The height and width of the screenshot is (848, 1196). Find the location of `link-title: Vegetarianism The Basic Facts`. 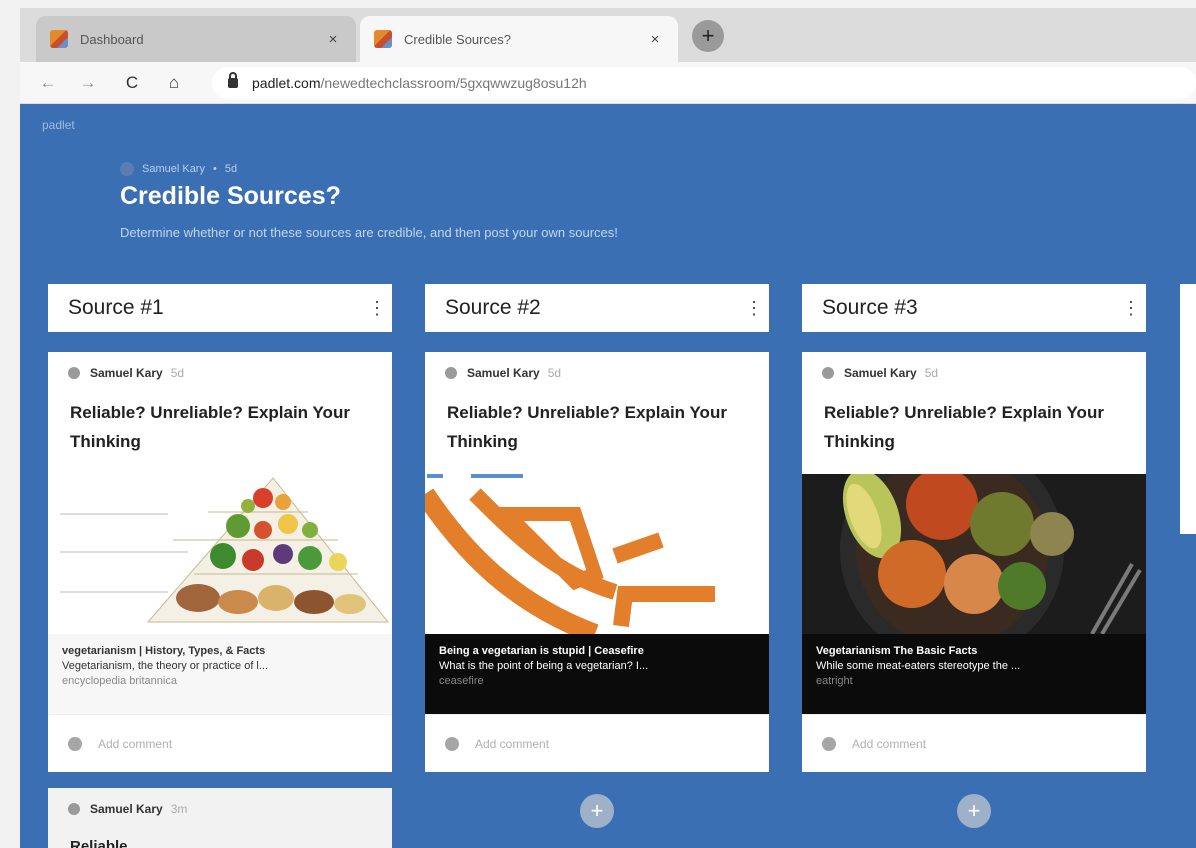

link-title: Vegetarianism The Basic Facts is located at coordinates (897, 651).